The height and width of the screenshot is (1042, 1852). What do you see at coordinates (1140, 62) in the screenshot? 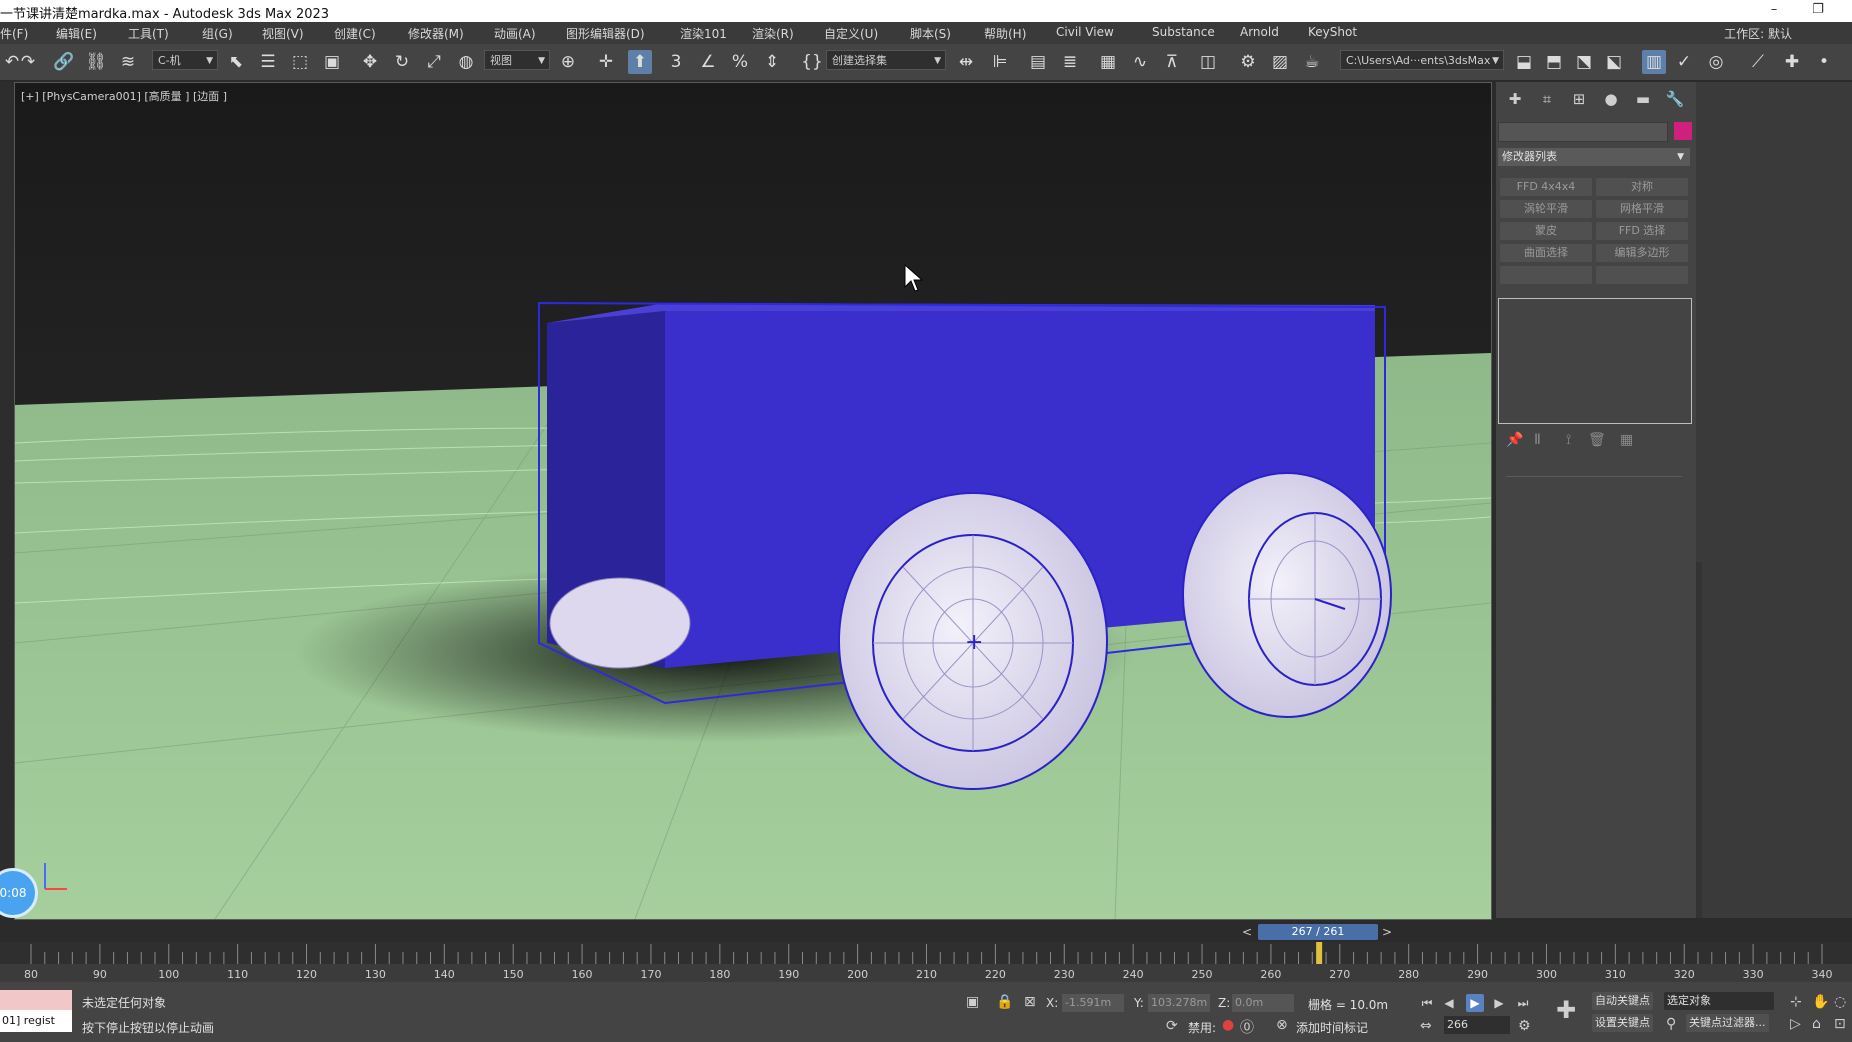
I see `curve-editor-icon: ∿` at bounding box center [1140, 62].